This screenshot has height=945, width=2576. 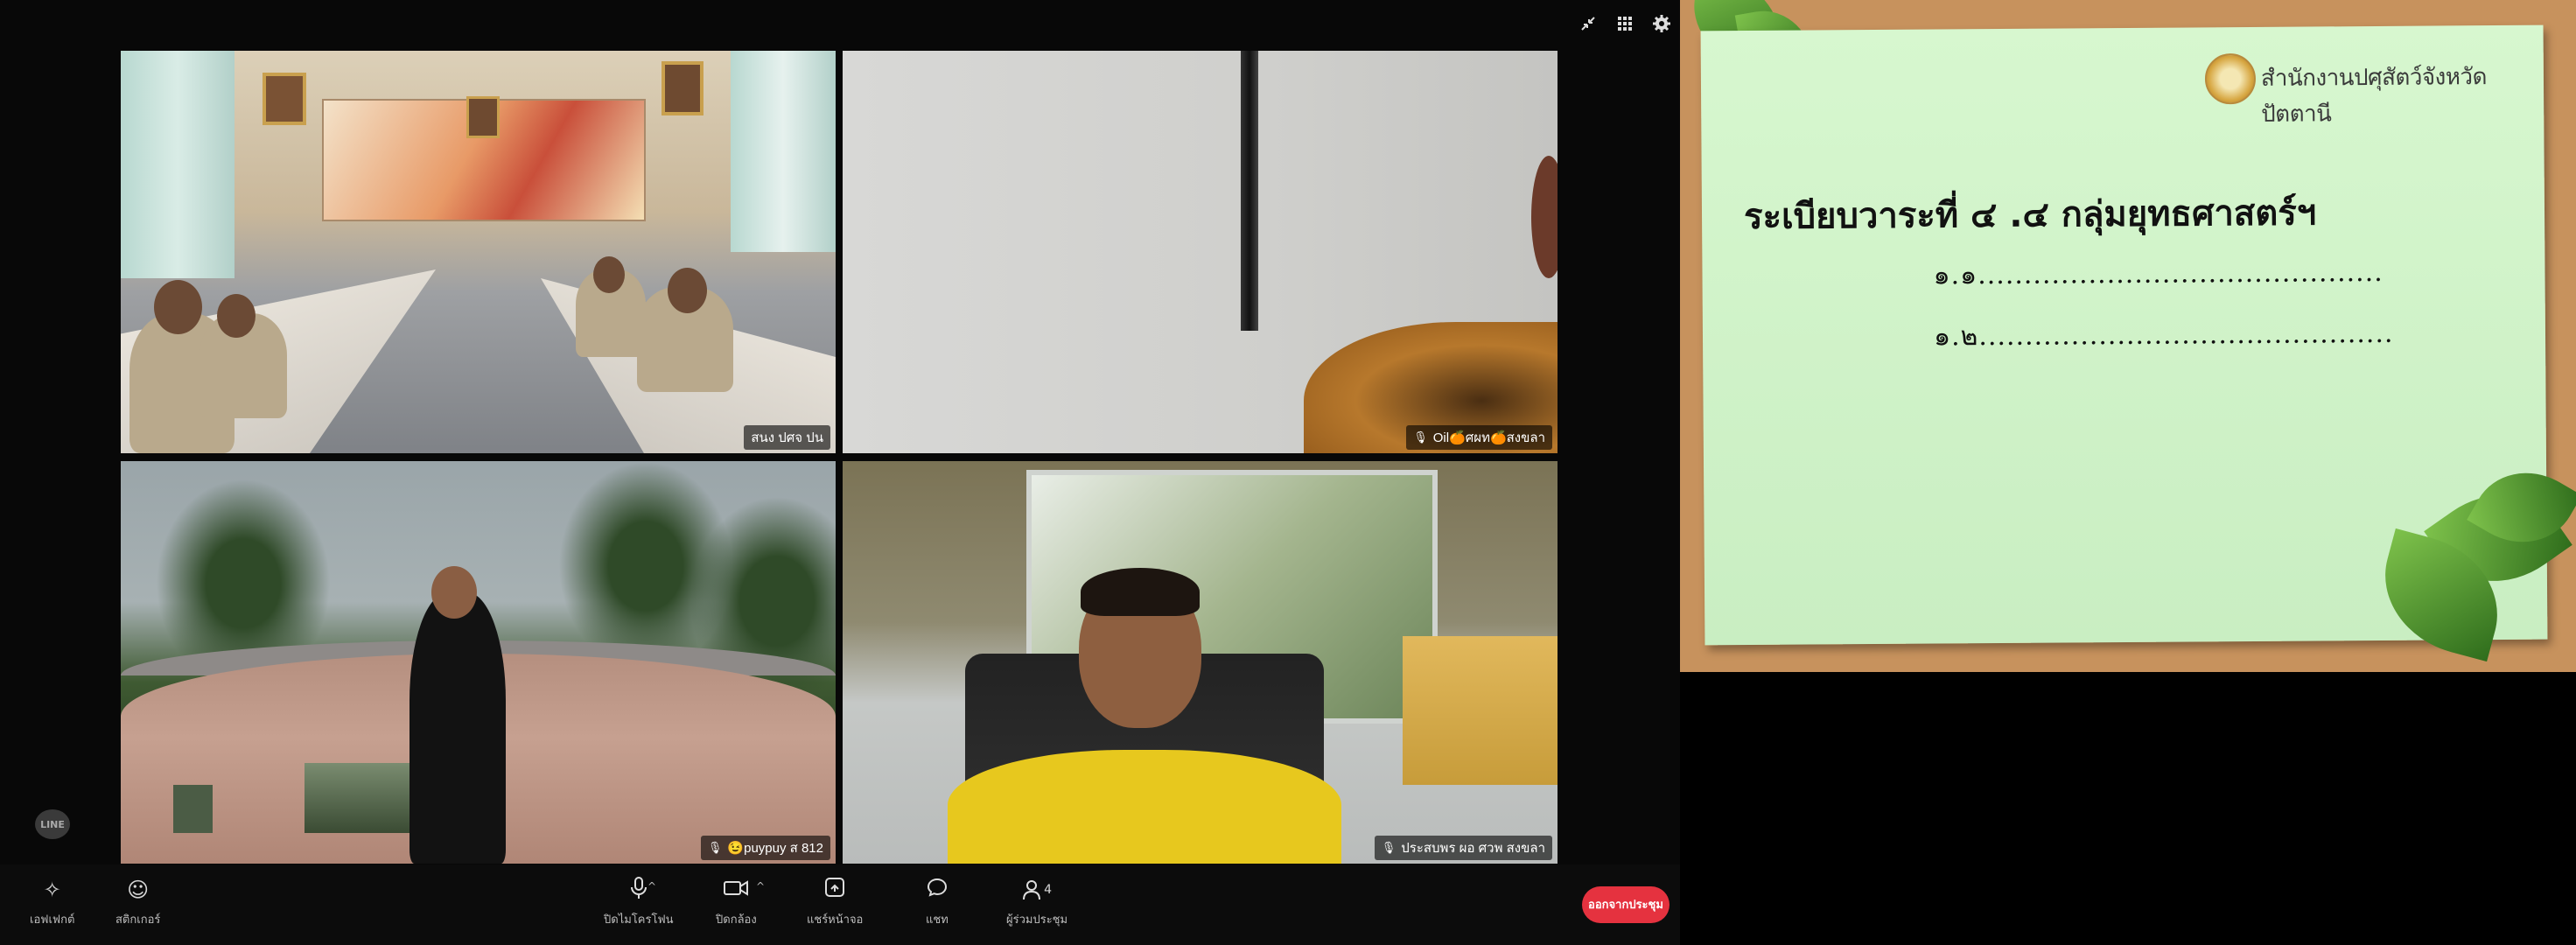 I want to click on department-seal-logo, so click(x=2230, y=78).